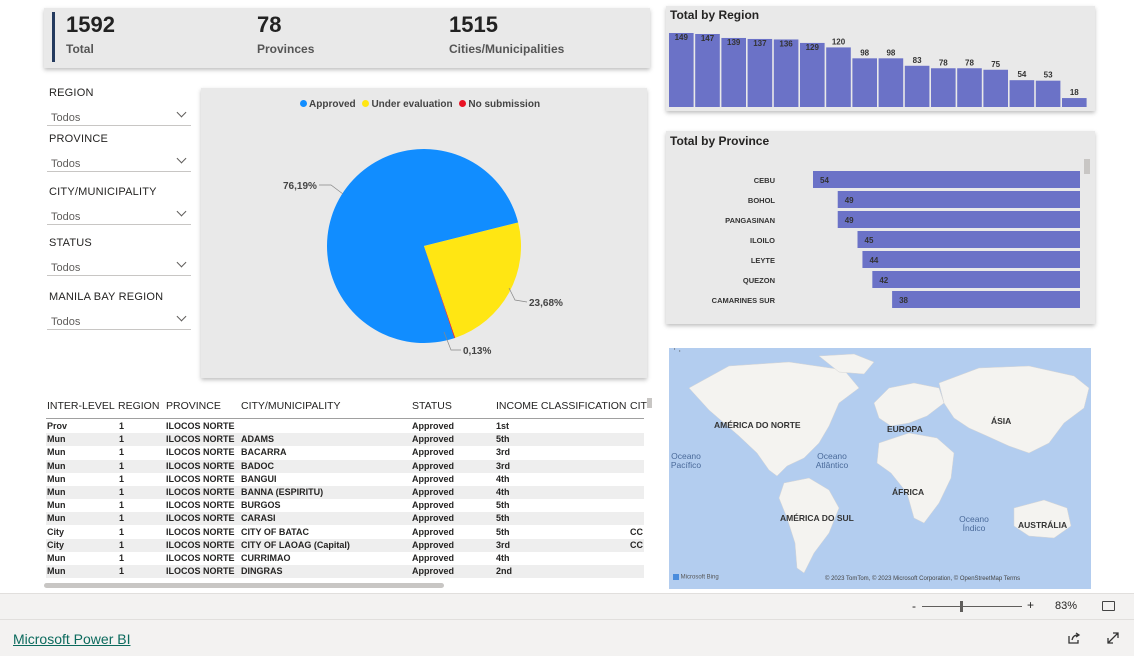  Describe the element at coordinates (1074, 92) in the screenshot. I see `region-bar-label: 18` at that location.